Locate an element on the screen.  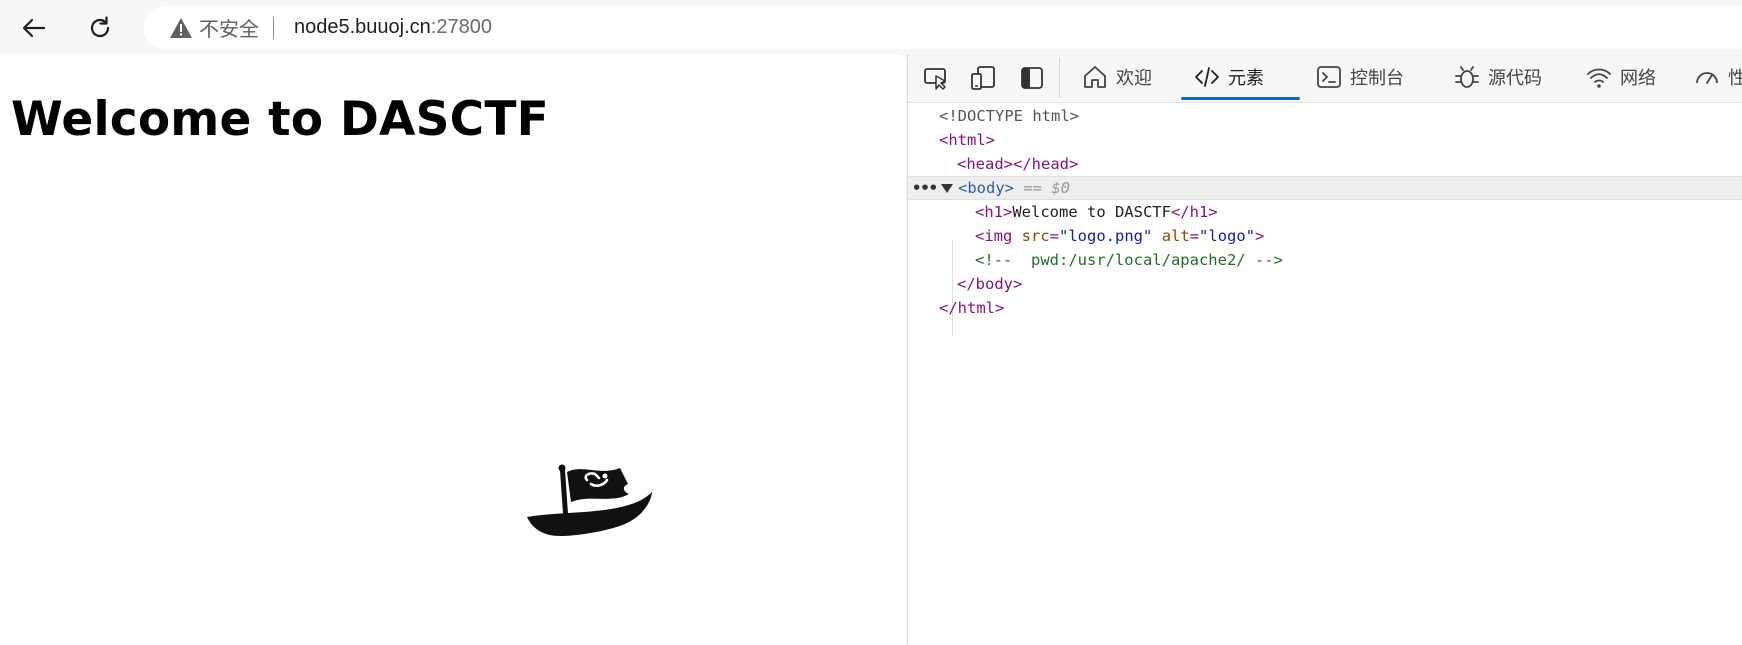
bug-icon is located at coordinates (1467, 77).